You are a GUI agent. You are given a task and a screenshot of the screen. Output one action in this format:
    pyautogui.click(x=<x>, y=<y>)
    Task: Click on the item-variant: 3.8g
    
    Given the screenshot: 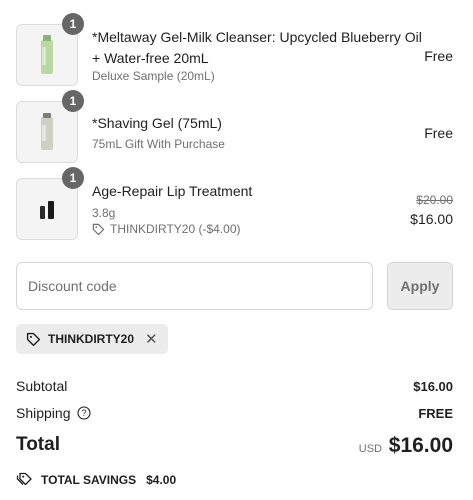 What is the action you would take?
    pyautogui.click(x=104, y=213)
    